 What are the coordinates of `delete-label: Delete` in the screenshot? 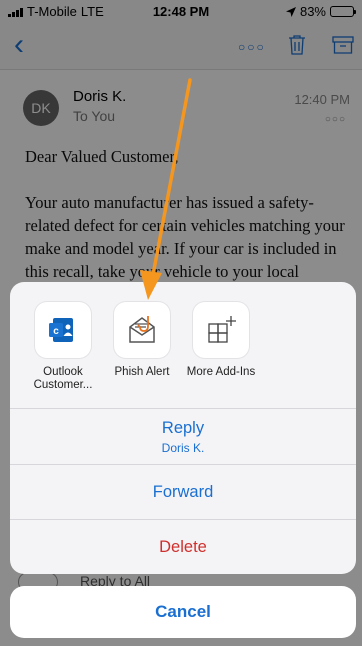 It's located at (183, 547).